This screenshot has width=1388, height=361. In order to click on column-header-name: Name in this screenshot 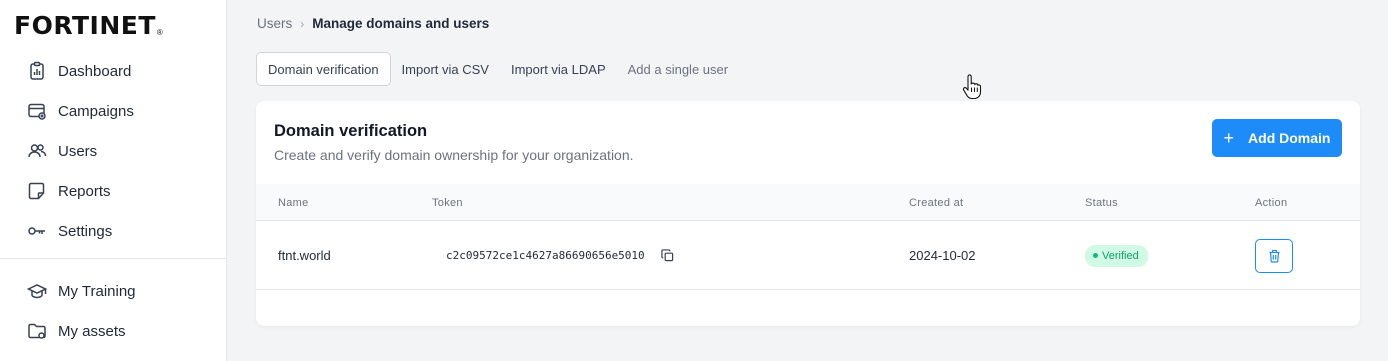, I will do `click(293, 202)`.